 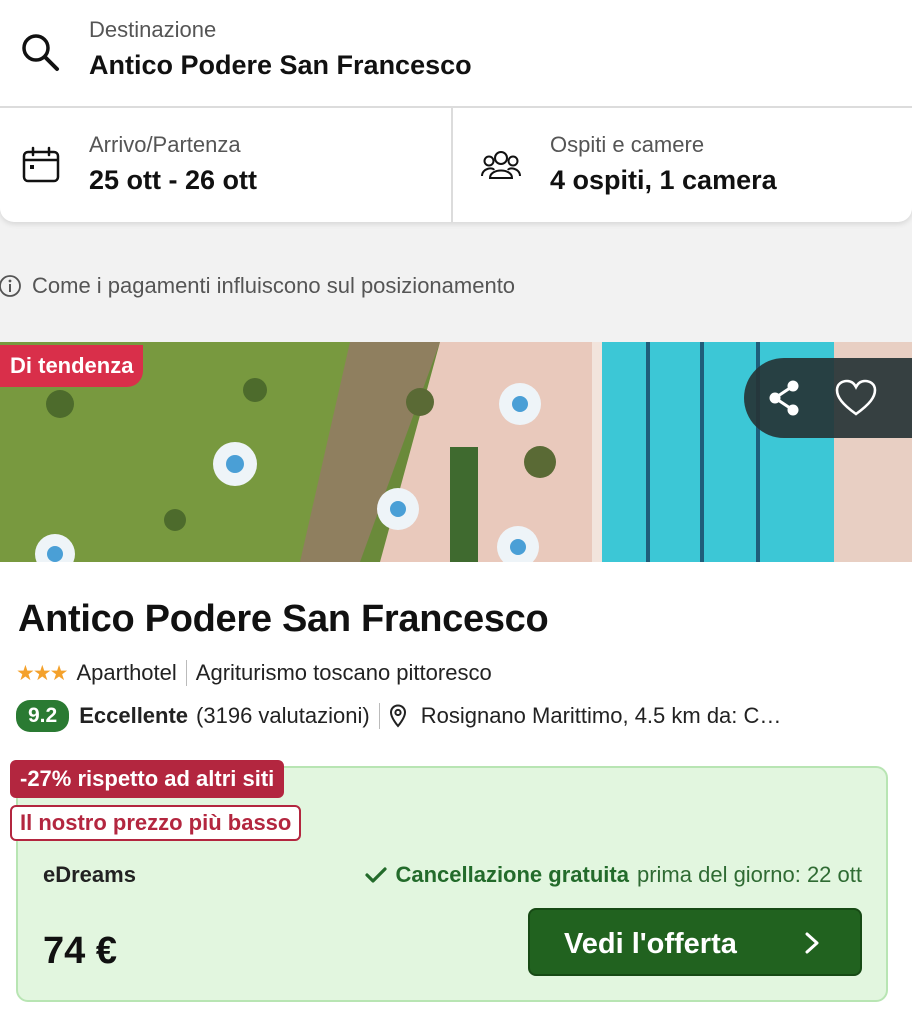 What do you see at coordinates (343, 672) in the screenshot?
I see `hotel-description: Agriturismo toscano pittoresco` at bounding box center [343, 672].